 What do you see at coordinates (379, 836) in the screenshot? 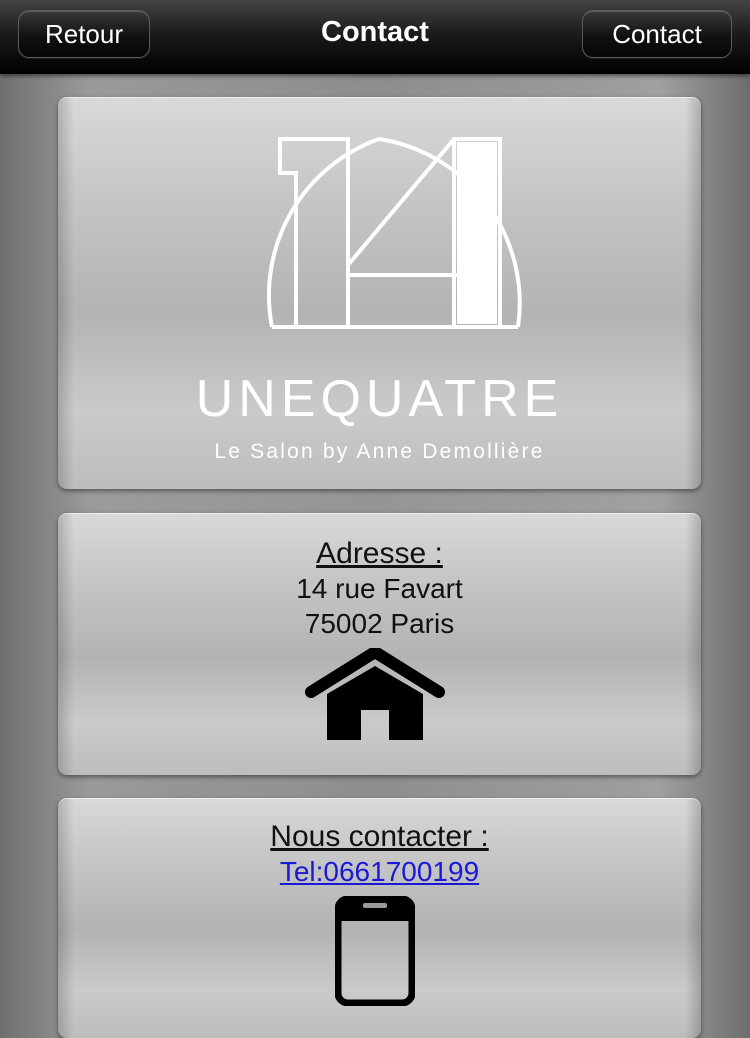
I see `contact-heading: Nous contacter :` at bounding box center [379, 836].